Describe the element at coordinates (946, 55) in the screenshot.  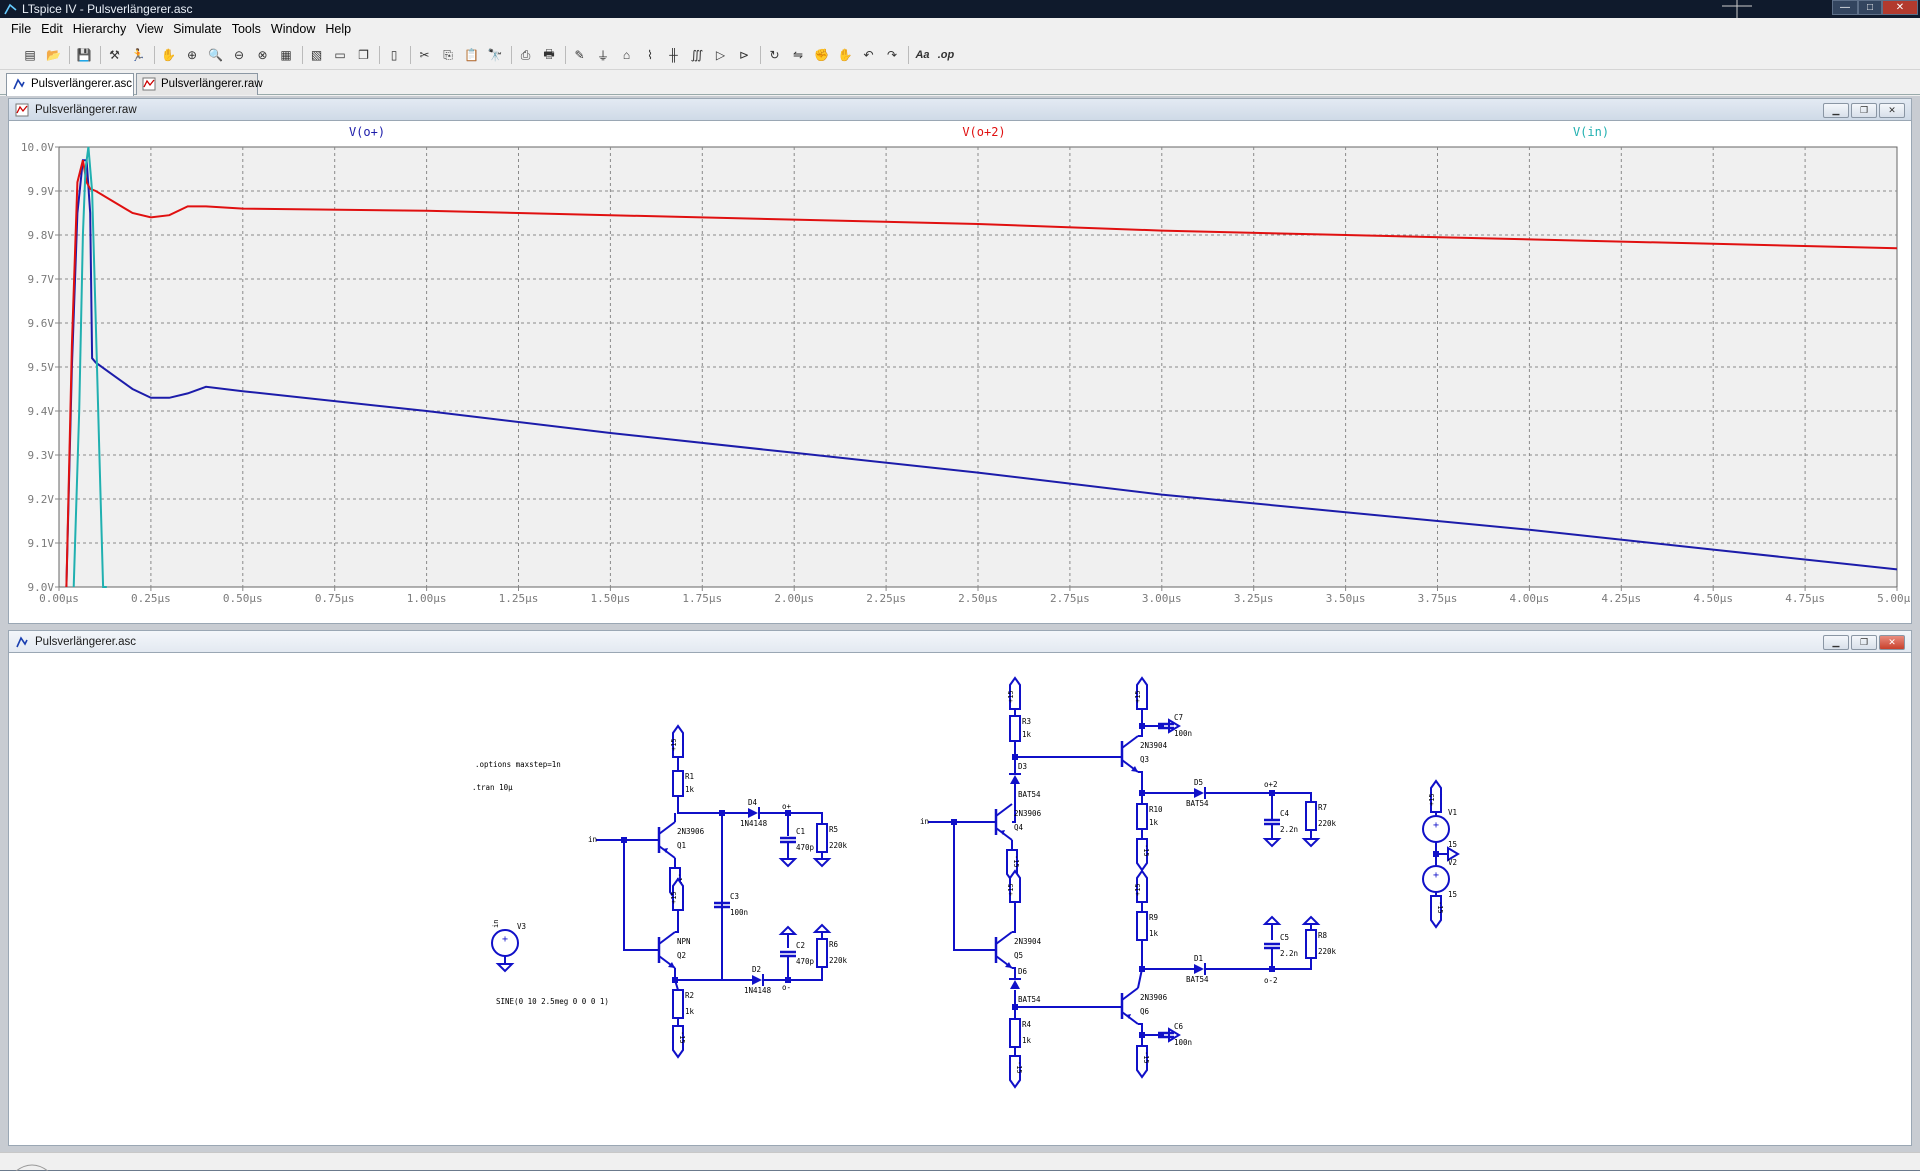
I see `spice-directive-icon: .op` at that location.